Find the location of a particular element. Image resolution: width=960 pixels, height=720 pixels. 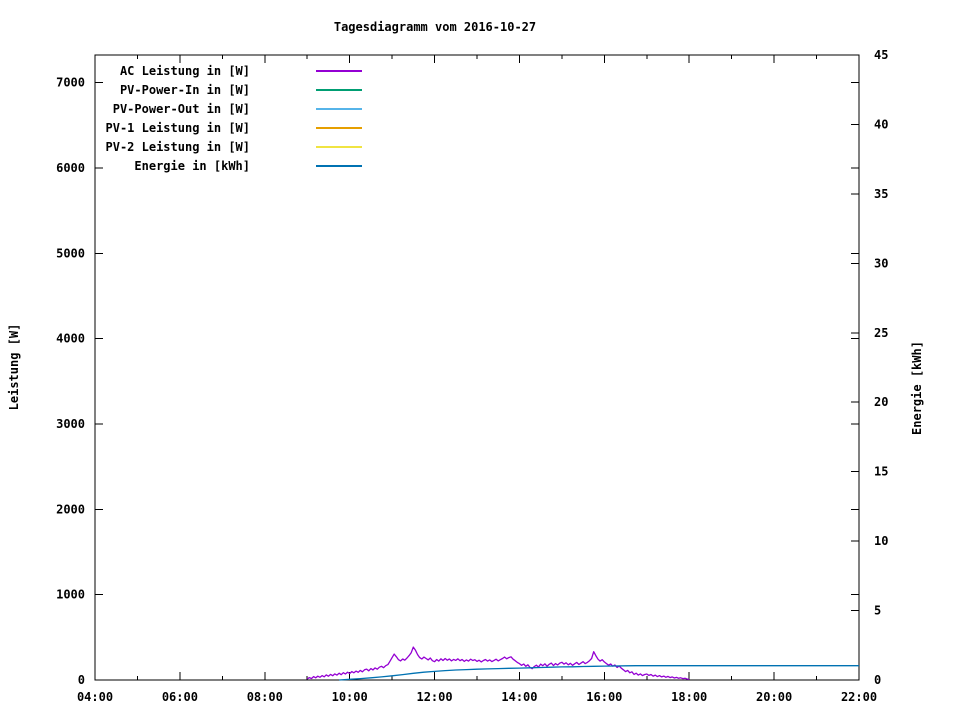

svg-text: 08:00 is located at coordinates (265, 697).